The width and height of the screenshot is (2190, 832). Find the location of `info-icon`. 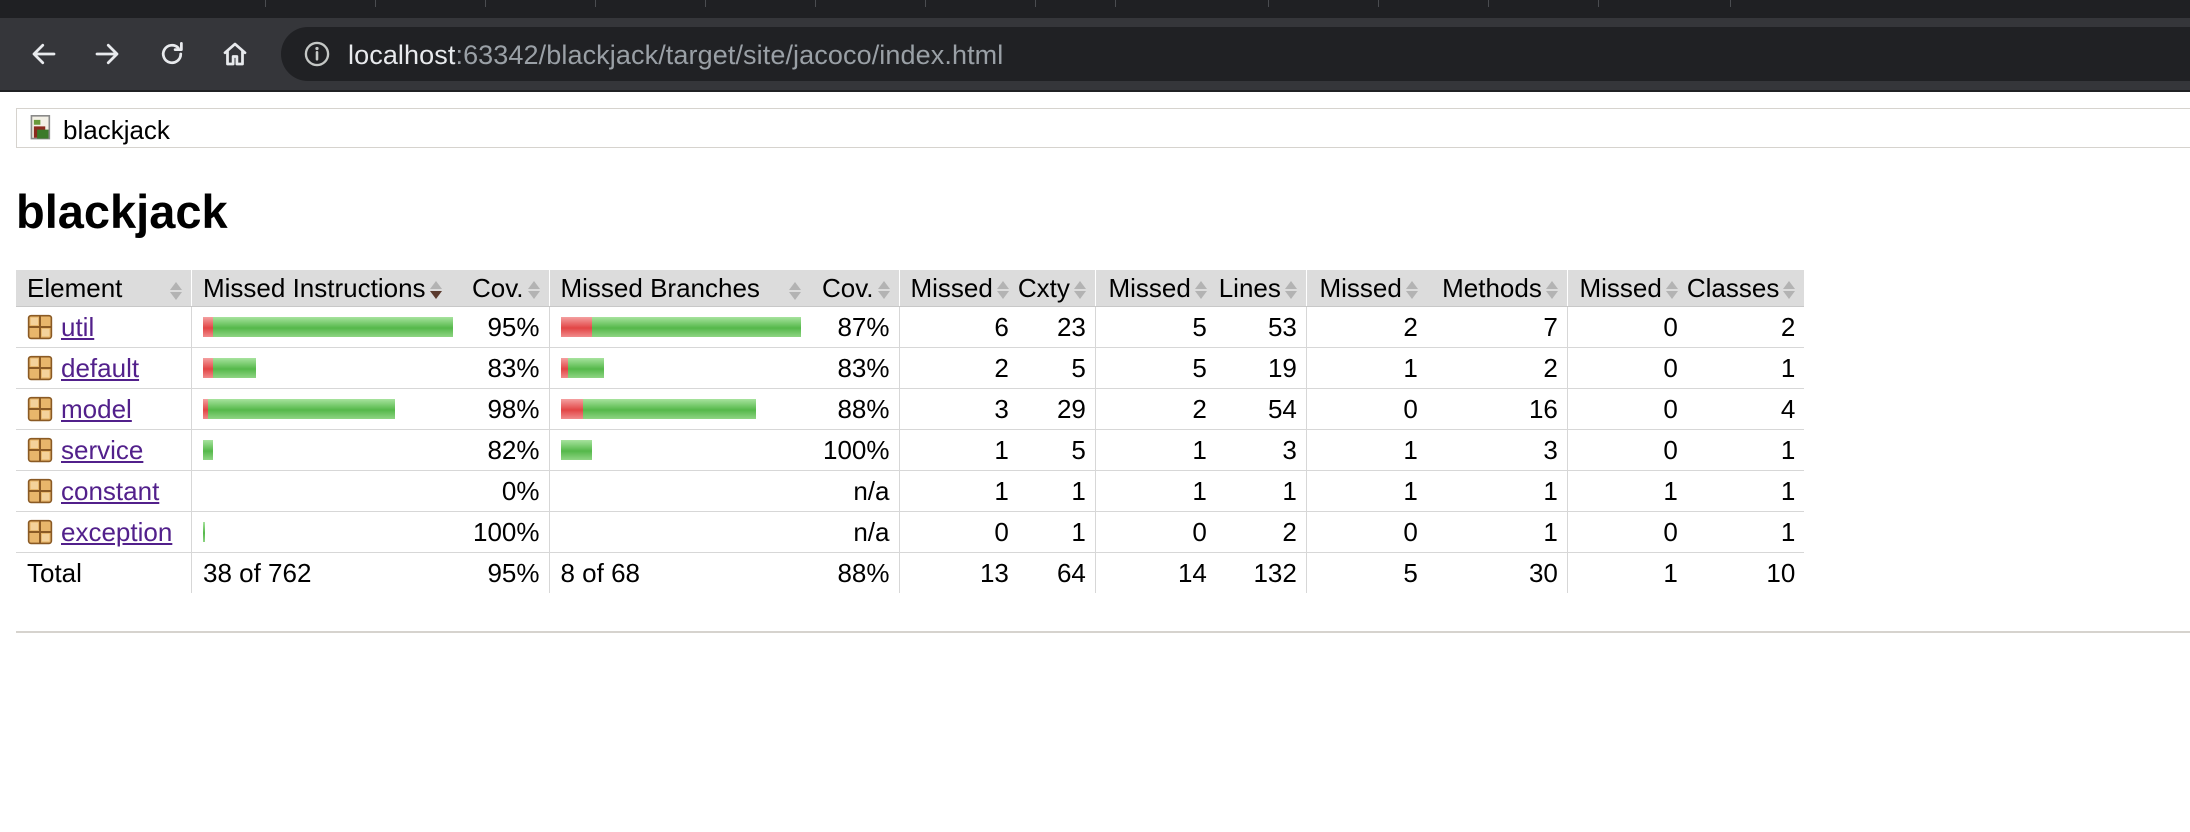

info-icon is located at coordinates (317, 54).